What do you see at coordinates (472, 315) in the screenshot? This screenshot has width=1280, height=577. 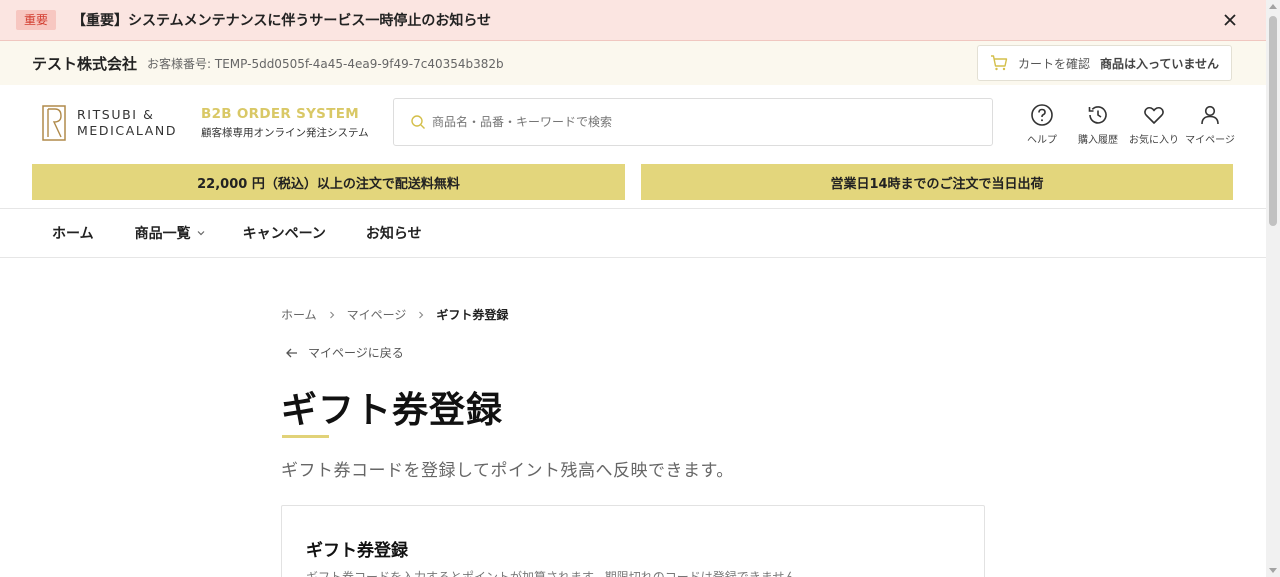 I see `breadcrumb-current: ギフト券登録` at bounding box center [472, 315].